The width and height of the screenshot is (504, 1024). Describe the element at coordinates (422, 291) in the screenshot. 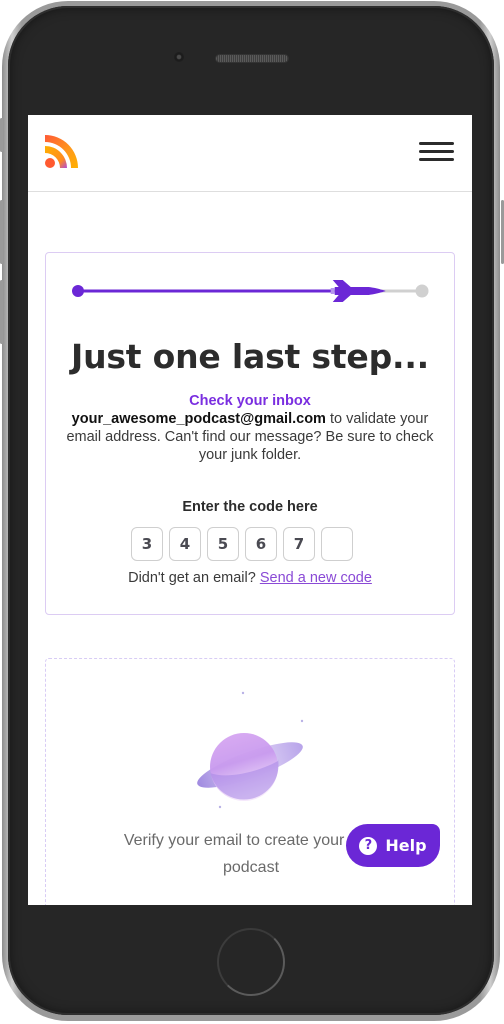

I see `progress-end-dot` at that location.